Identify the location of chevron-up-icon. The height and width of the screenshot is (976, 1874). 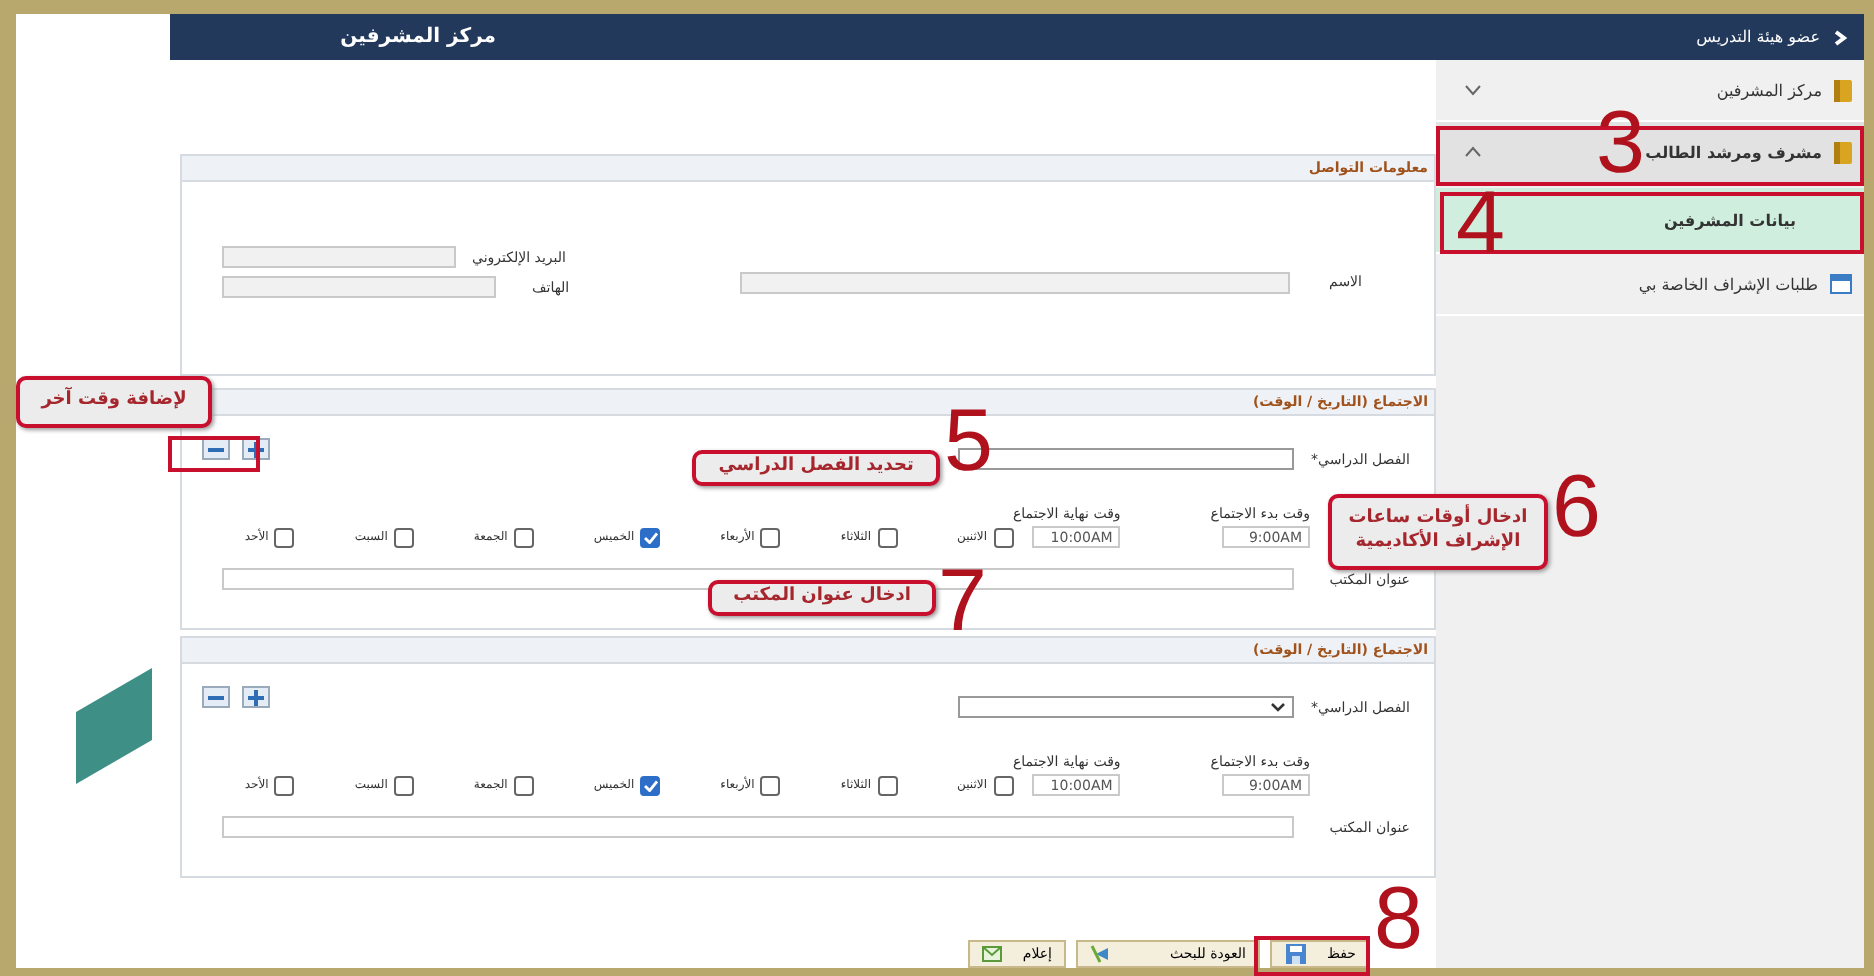
(1473, 152).